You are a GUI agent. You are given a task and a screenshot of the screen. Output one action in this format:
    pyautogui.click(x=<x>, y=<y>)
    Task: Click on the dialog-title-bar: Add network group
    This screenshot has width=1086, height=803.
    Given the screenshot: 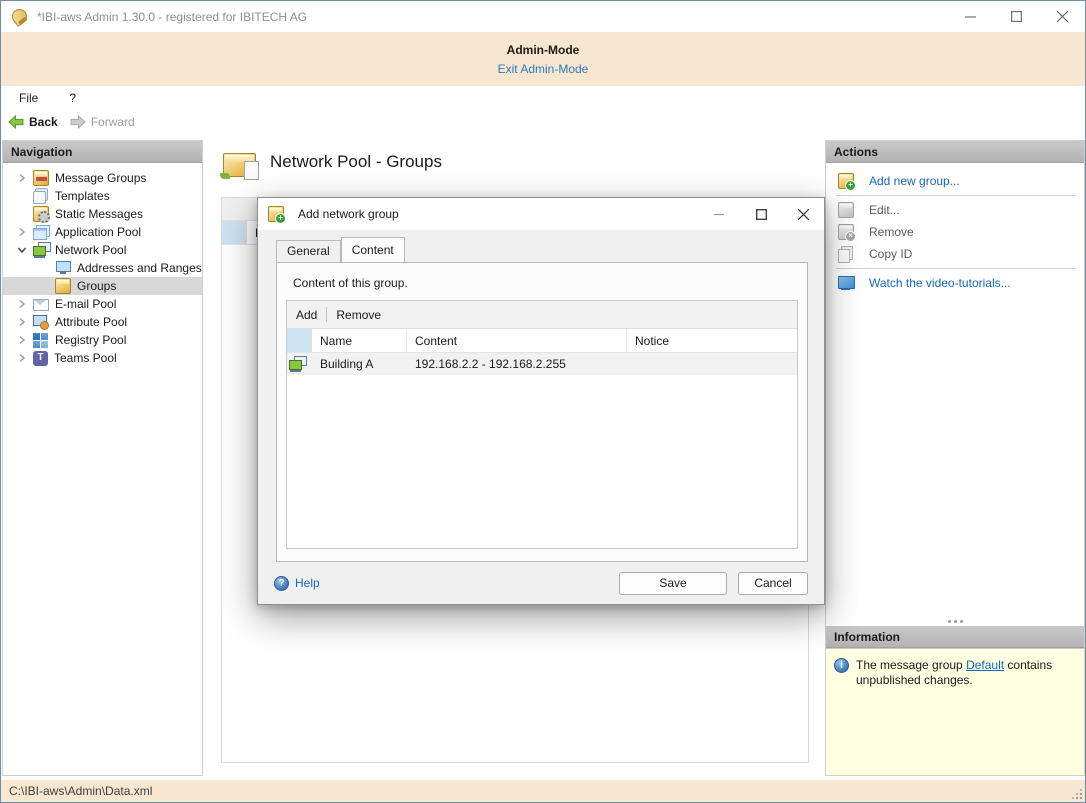 What is the action you would take?
    pyautogui.click(x=541, y=214)
    